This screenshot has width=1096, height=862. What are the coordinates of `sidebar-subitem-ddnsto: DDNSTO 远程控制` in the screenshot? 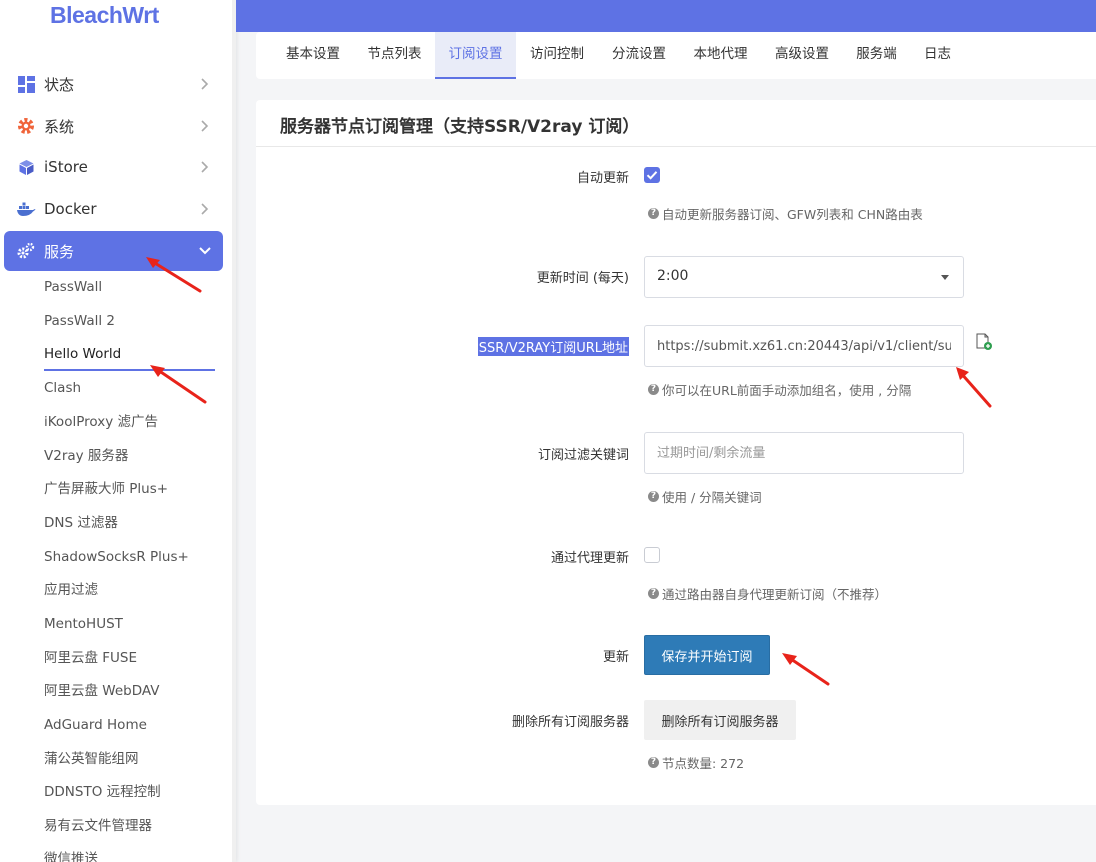 It's located at (102, 792).